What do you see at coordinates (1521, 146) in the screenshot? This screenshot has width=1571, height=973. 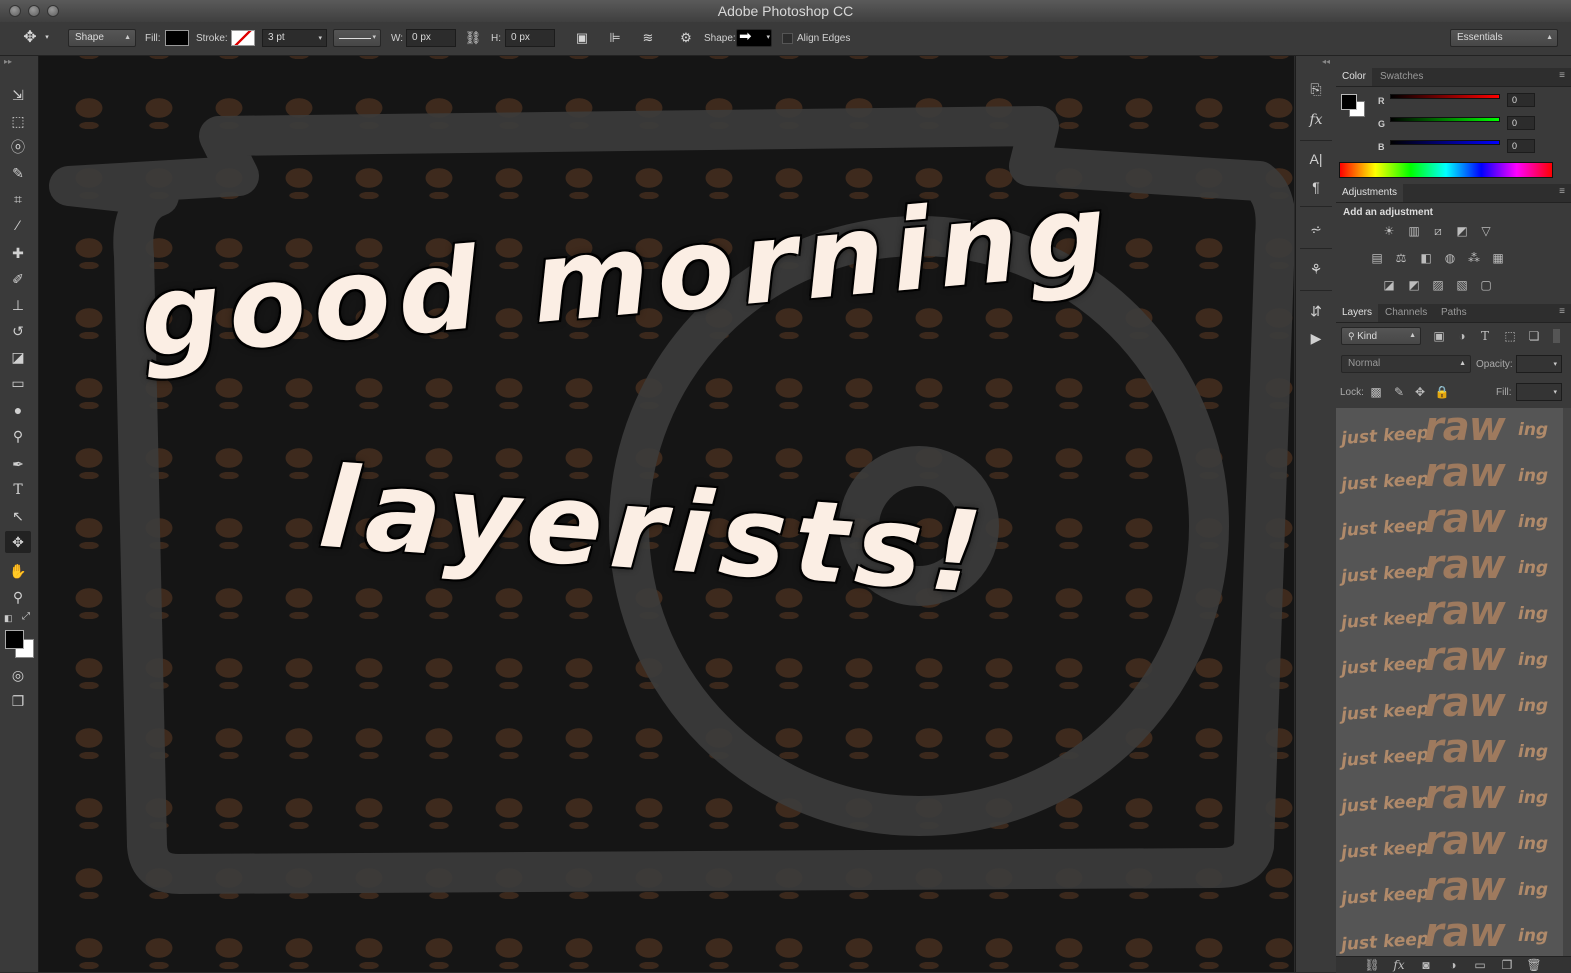 I see `blue-value: 0` at bounding box center [1521, 146].